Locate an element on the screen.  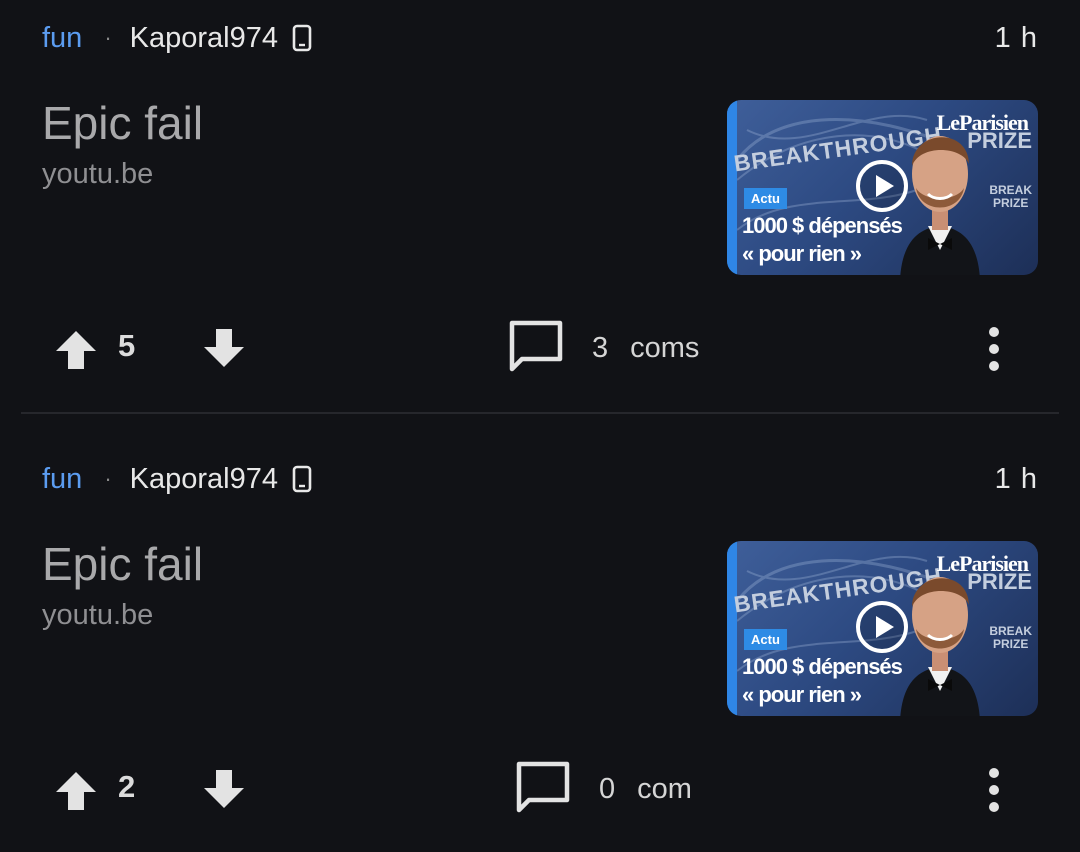
post-actions: 2 0 com is located at coordinates (540, 791).